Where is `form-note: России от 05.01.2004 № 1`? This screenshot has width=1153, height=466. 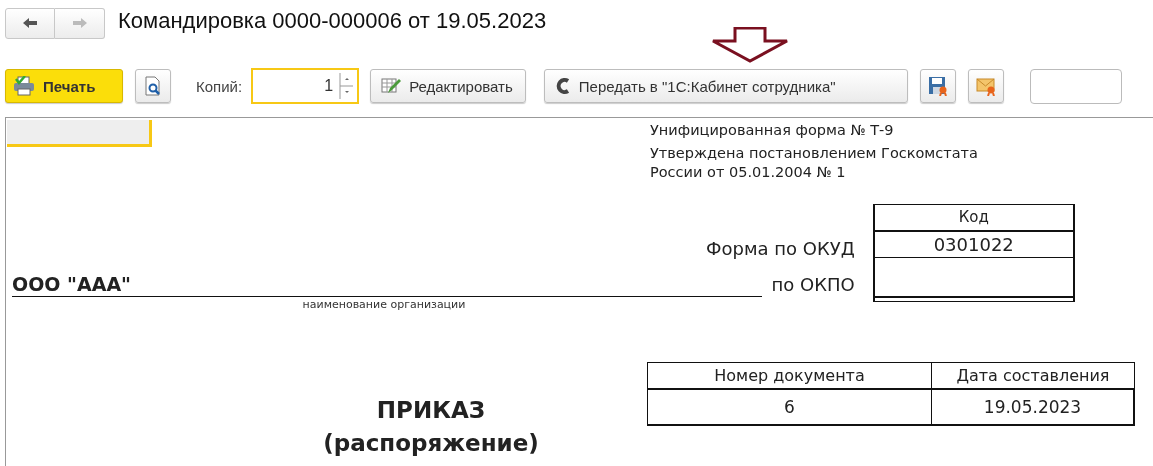
form-note: России от 05.01.2004 № 1 is located at coordinates (748, 172).